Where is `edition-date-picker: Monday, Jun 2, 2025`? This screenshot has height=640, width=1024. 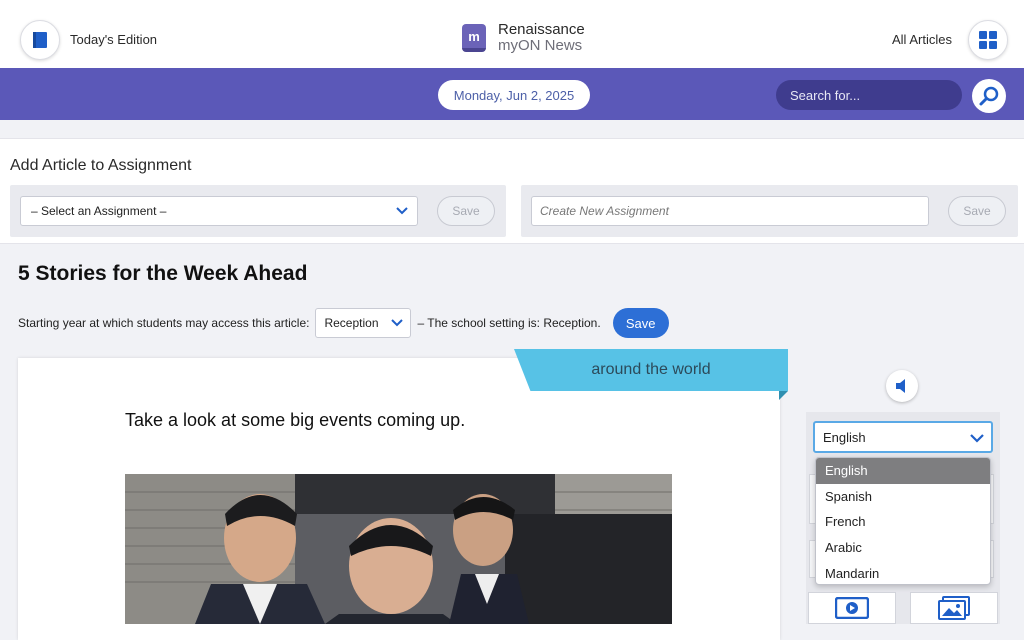 edition-date-picker: Monday, Jun 2, 2025 is located at coordinates (514, 95).